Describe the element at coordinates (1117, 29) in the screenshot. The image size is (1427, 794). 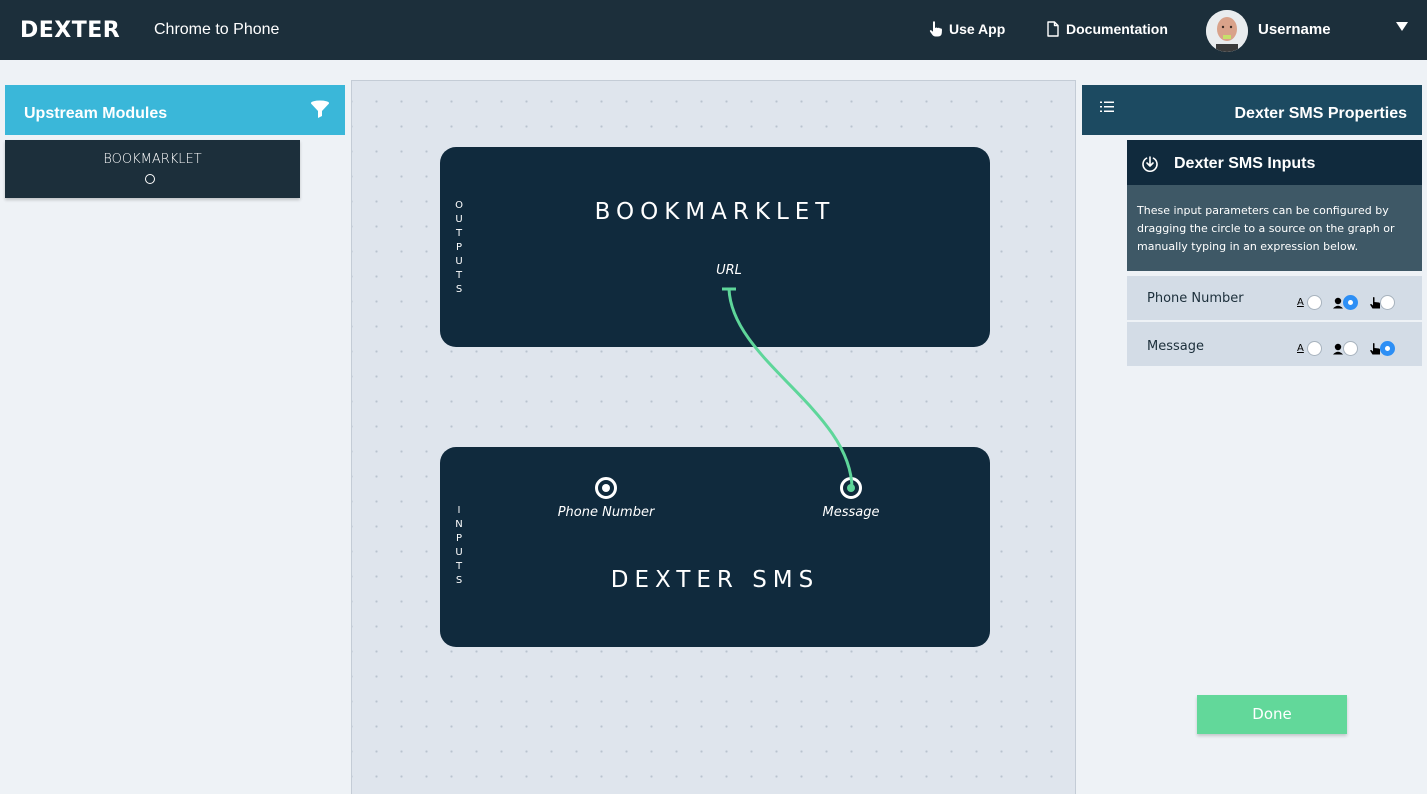
I see `documentation-label: Documentation` at that location.